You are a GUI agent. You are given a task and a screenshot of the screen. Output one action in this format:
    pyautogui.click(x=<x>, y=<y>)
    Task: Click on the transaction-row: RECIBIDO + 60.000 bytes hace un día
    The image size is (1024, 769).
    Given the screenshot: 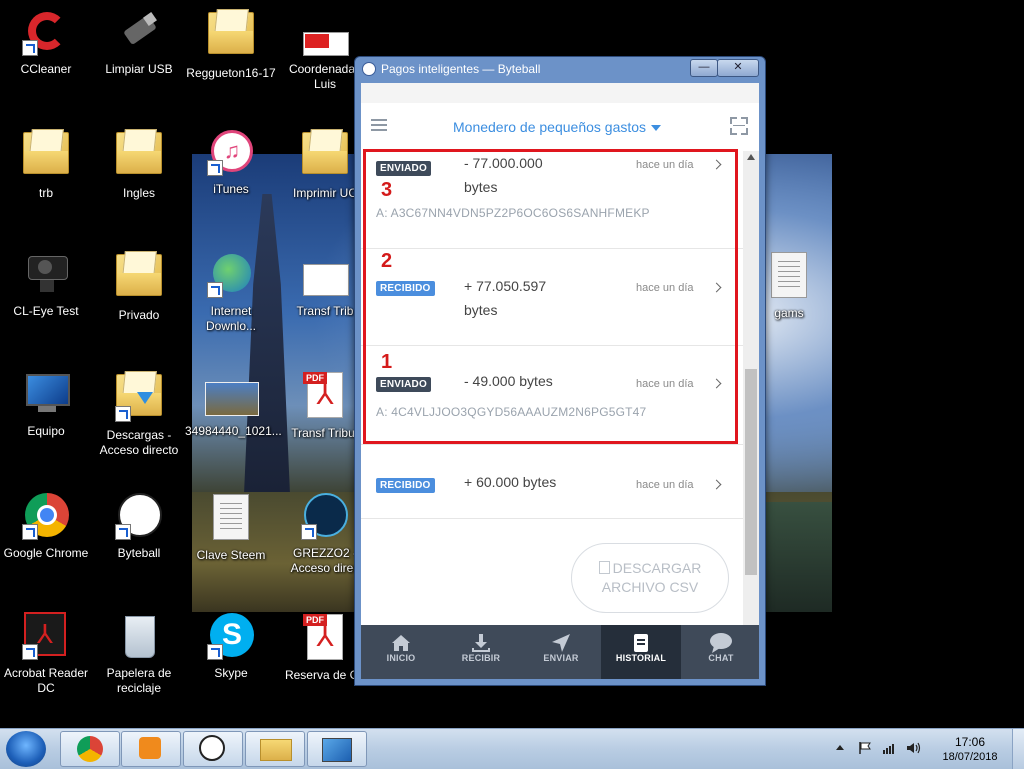 What is the action you would take?
    pyautogui.click(x=552, y=481)
    